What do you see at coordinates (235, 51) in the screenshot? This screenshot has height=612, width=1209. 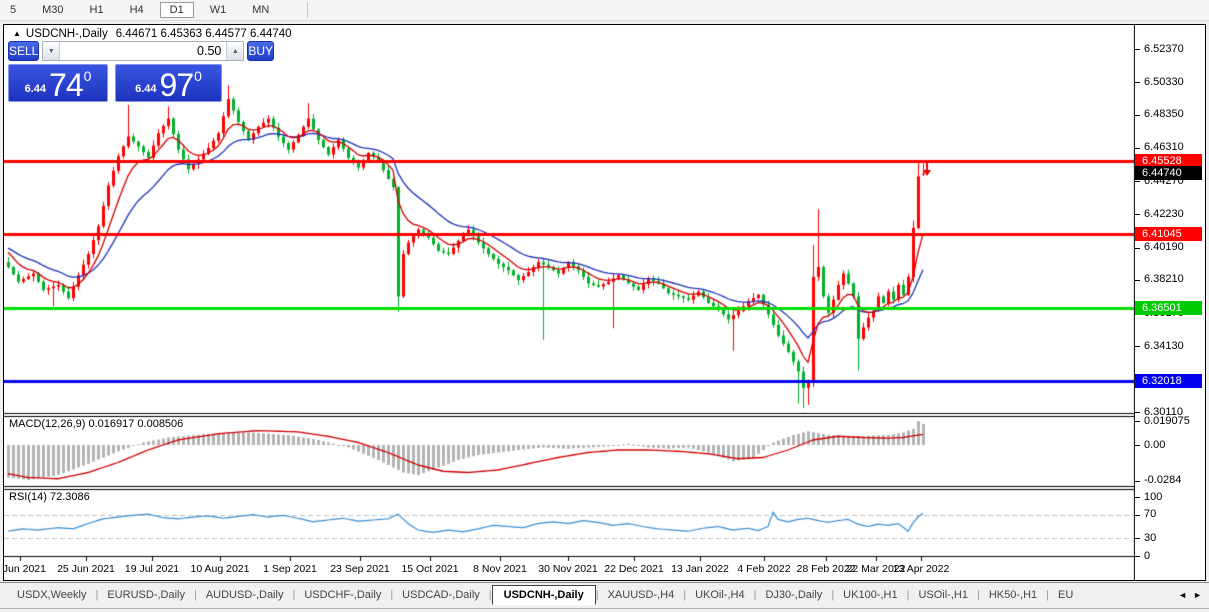 I see `volume-increase-icon: ▲` at bounding box center [235, 51].